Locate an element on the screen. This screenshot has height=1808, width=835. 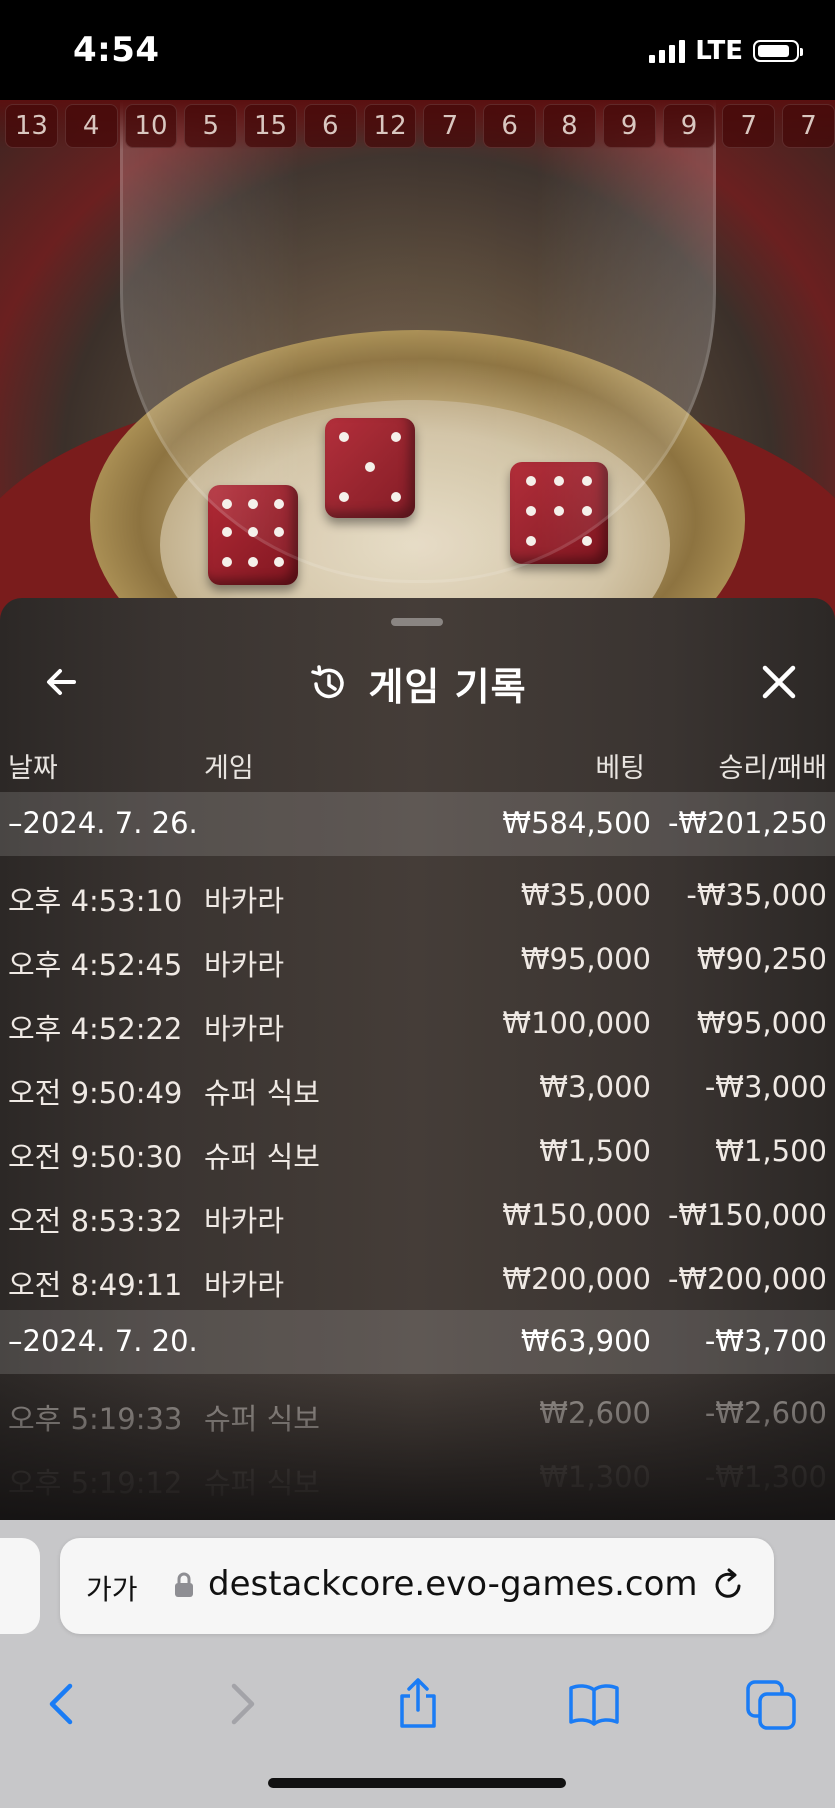
text-size-button: 가가 is located at coordinates (112, 1588).